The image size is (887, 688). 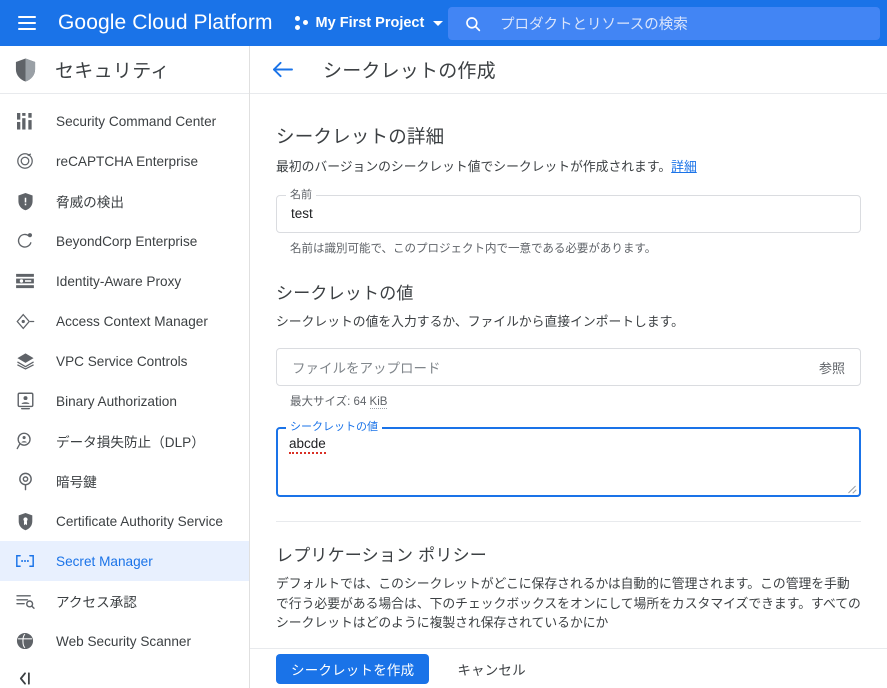 What do you see at coordinates (25, 641) in the screenshot?
I see `globe-shield-icon` at bounding box center [25, 641].